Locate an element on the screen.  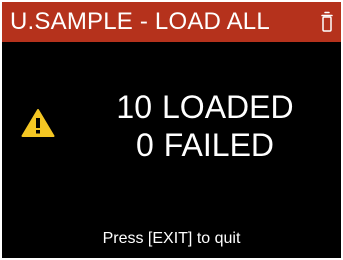
trash-icon is located at coordinates (327, 21).